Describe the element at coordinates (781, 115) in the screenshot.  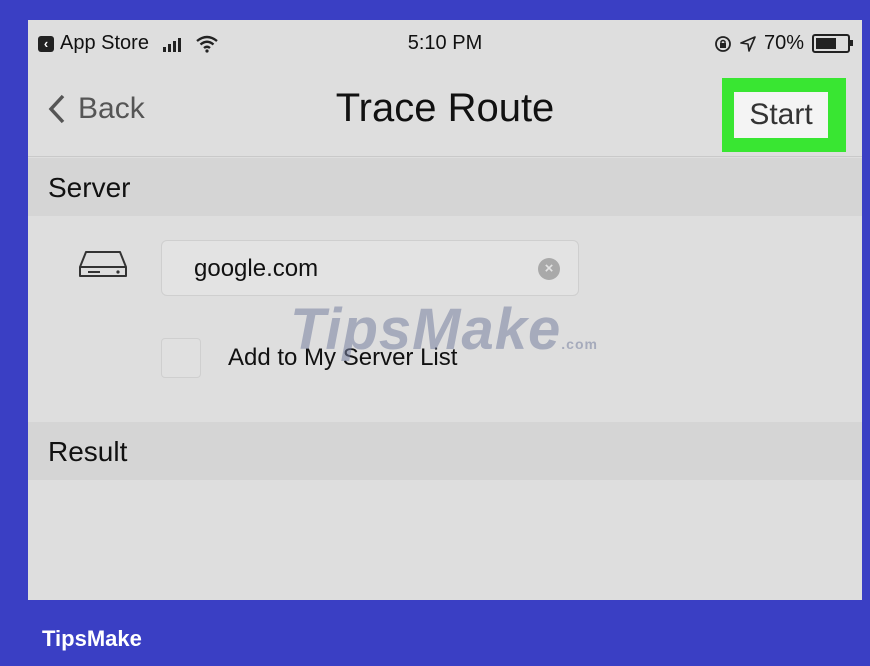
I see `start-button: Start` at that location.